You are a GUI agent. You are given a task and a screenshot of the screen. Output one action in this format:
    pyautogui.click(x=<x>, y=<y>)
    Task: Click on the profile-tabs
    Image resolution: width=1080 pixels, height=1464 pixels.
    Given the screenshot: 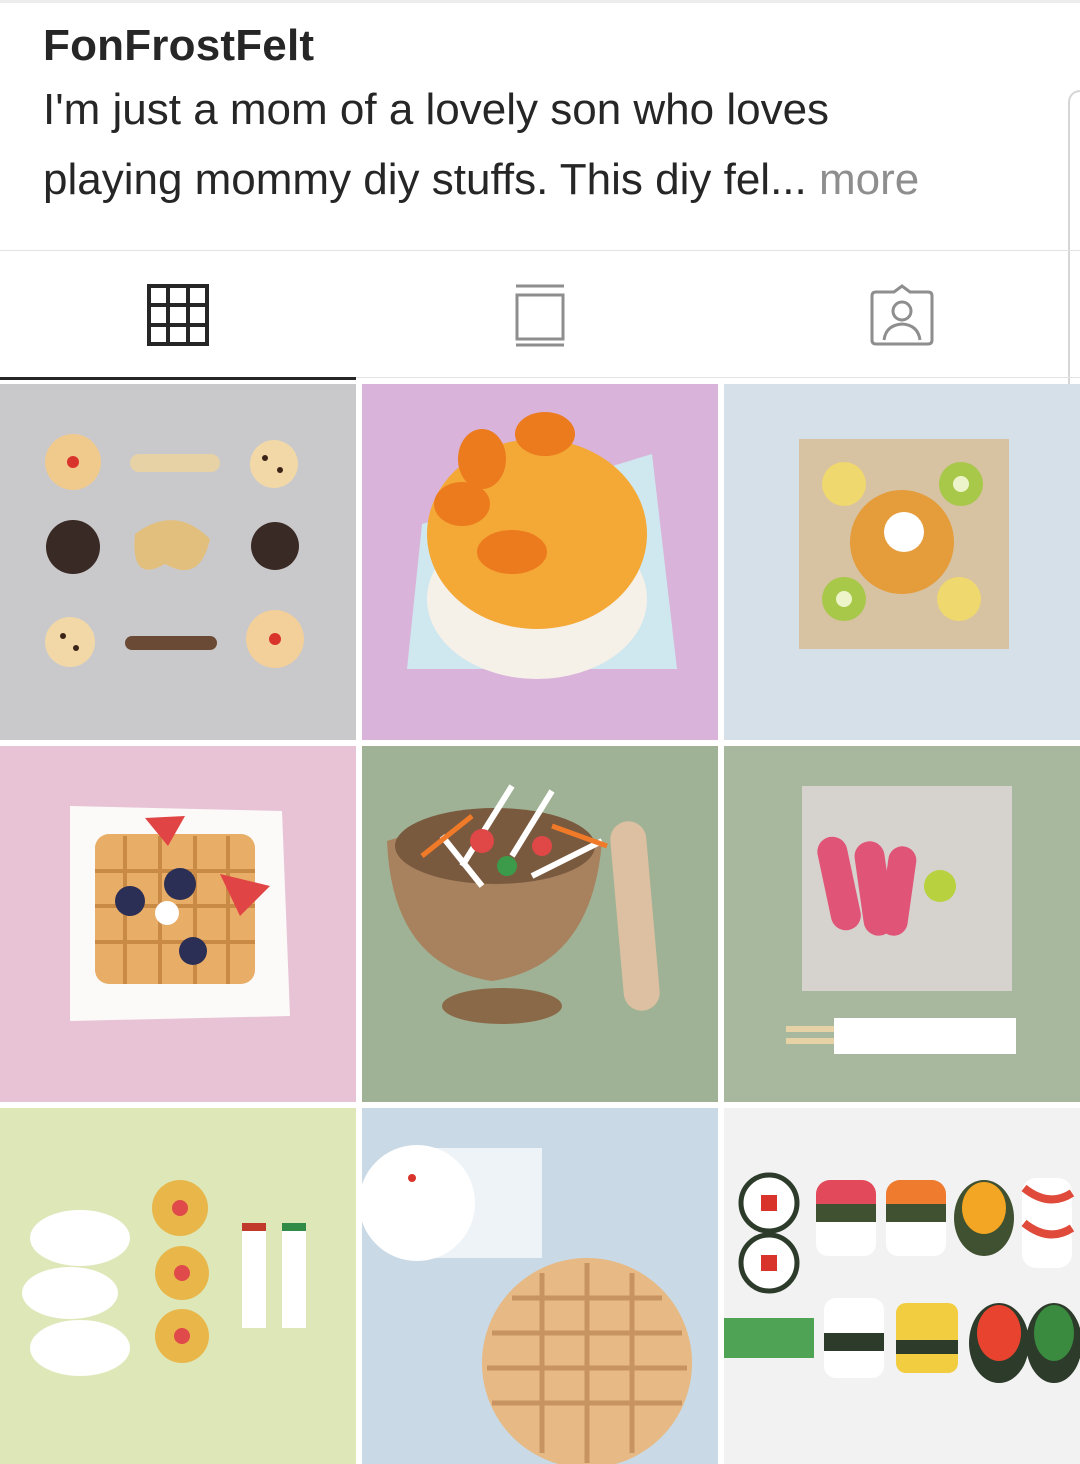 What is the action you would take?
    pyautogui.click(x=540, y=315)
    